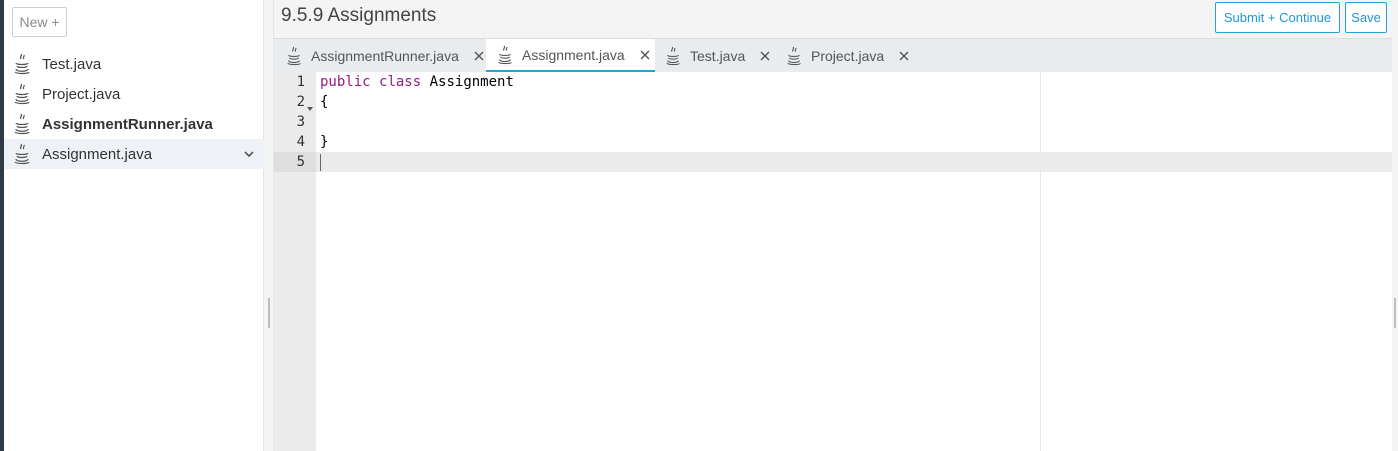 This screenshot has width=1398, height=451. I want to click on line-number: 5, so click(300, 162).